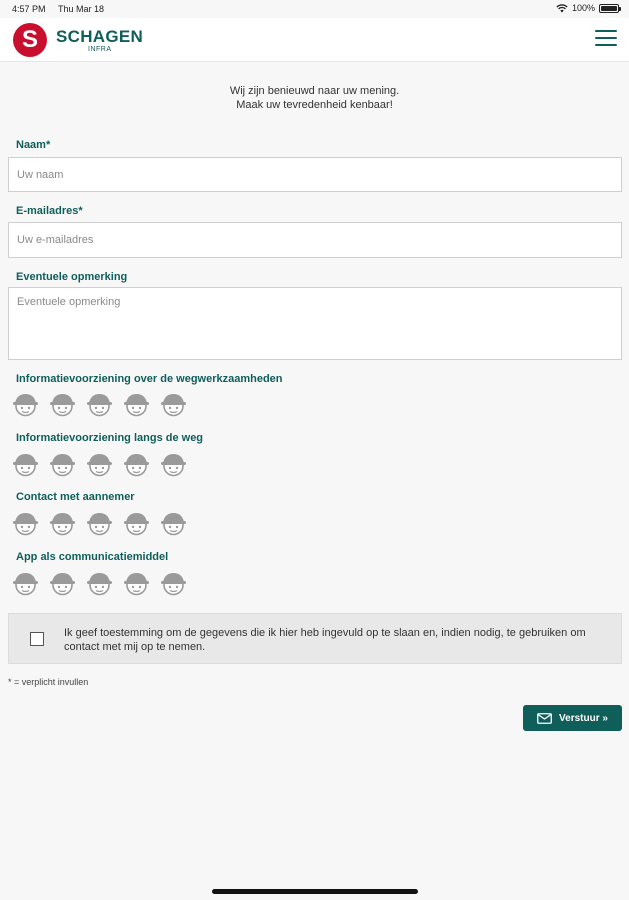 The width and height of the screenshot is (629, 900). Describe the element at coordinates (92, 557) in the screenshot. I see `rating-label-app: App als communicatiemiddel` at that location.